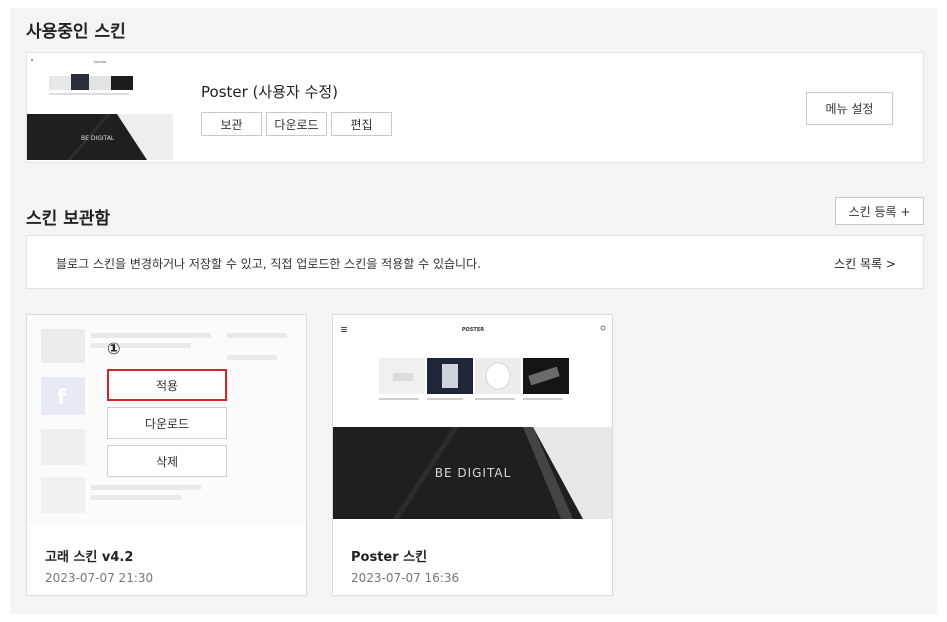  I want to click on whale-skin-date: 2023-07-07 21:30, so click(99, 578).